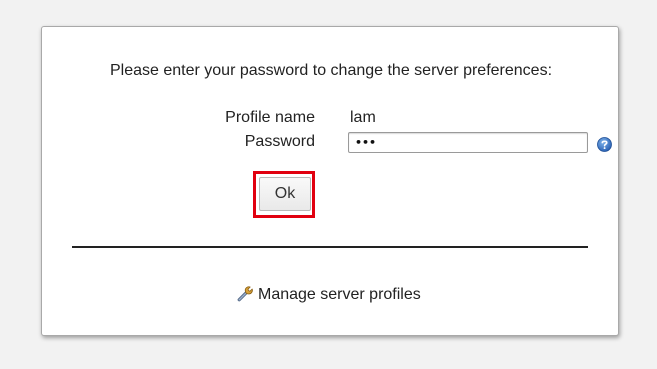 This screenshot has width=657, height=369. What do you see at coordinates (604, 144) in the screenshot?
I see `help-icon` at bounding box center [604, 144].